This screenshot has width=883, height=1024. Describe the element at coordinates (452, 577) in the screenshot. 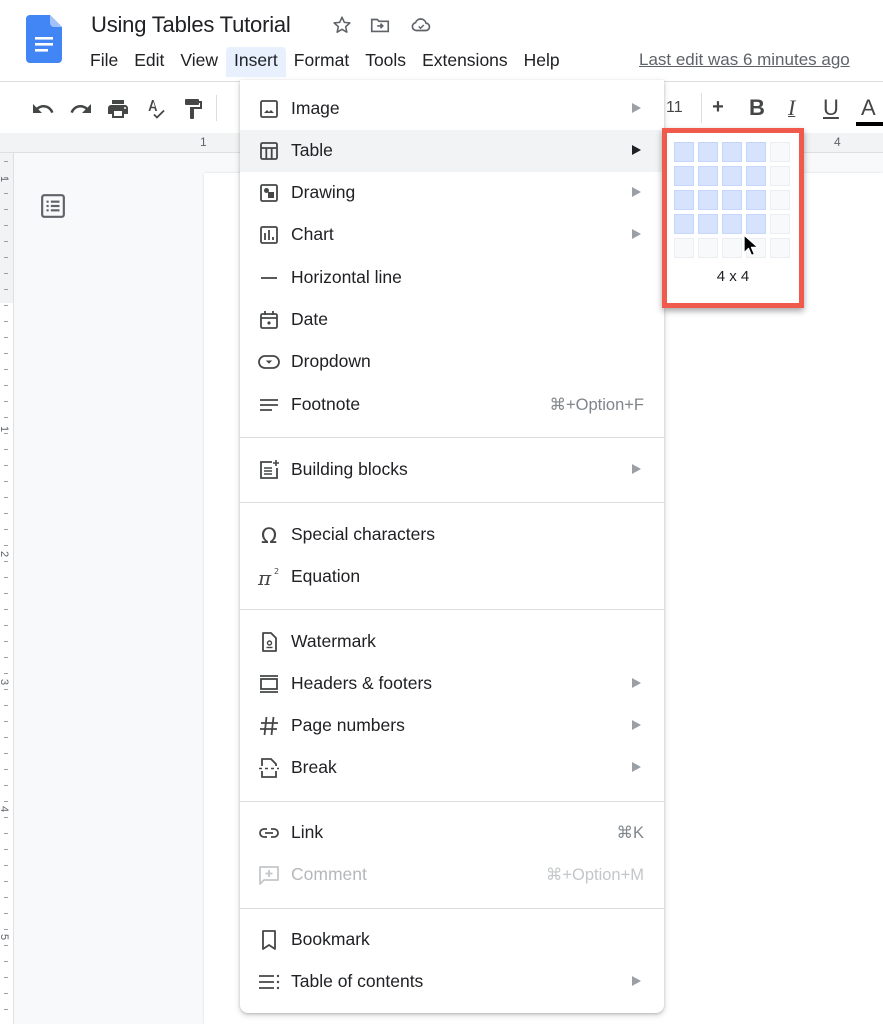

I see `menu-item-equation: π2 Equation` at that location.